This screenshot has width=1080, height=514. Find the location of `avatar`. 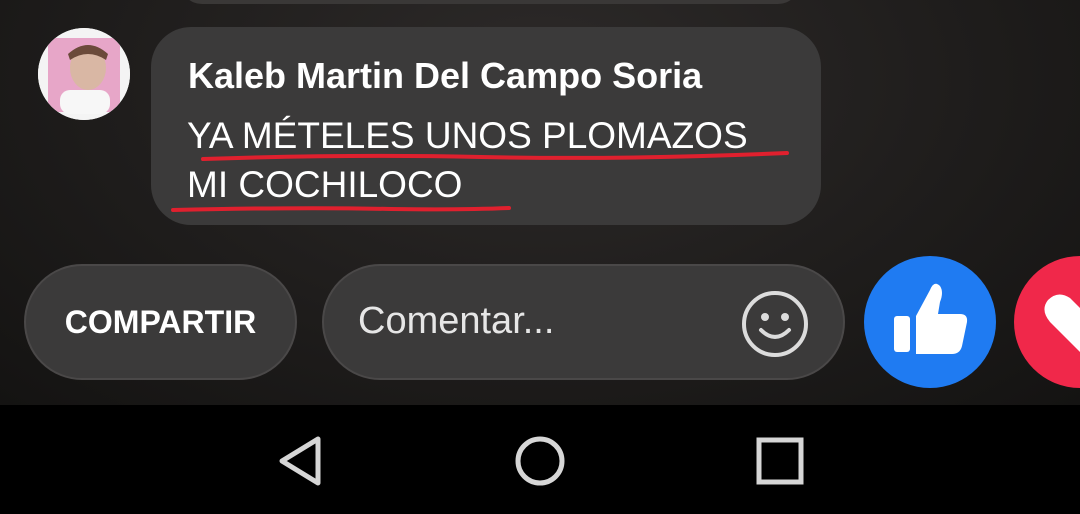

avatar is located at coordinates (84, 74).